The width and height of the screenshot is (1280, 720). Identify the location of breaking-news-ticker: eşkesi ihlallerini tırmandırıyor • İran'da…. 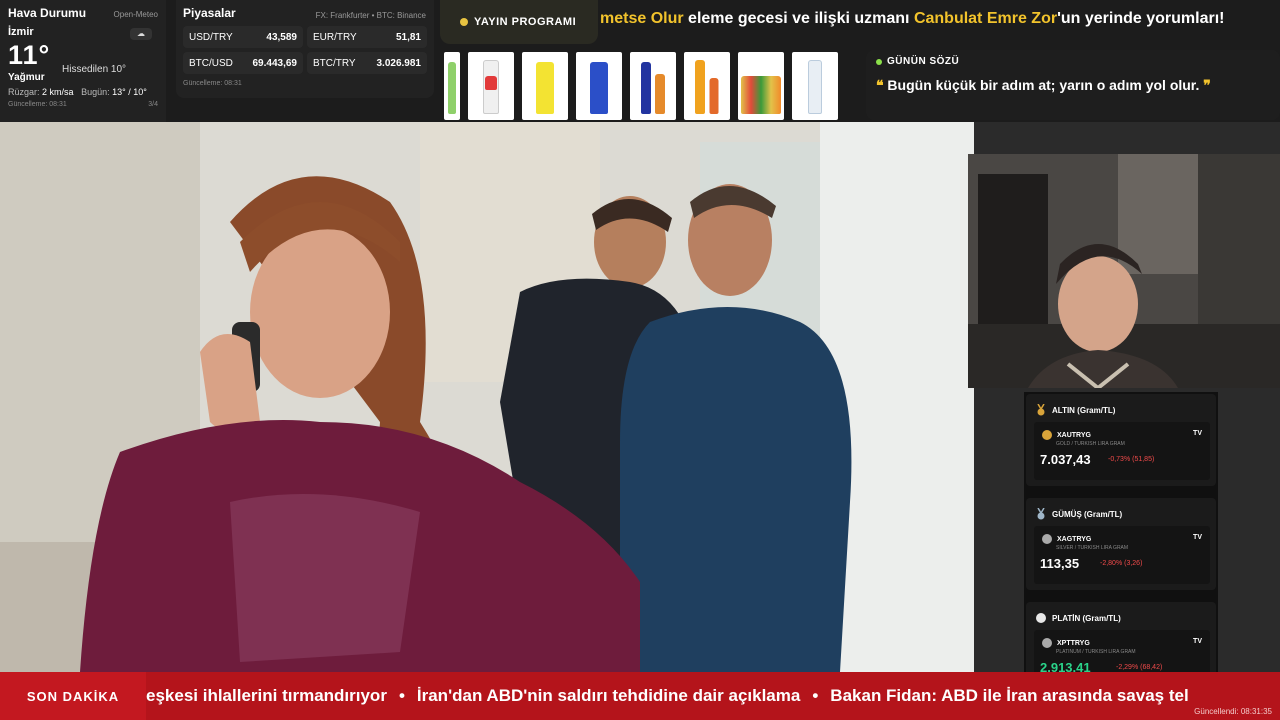
(667, 696).